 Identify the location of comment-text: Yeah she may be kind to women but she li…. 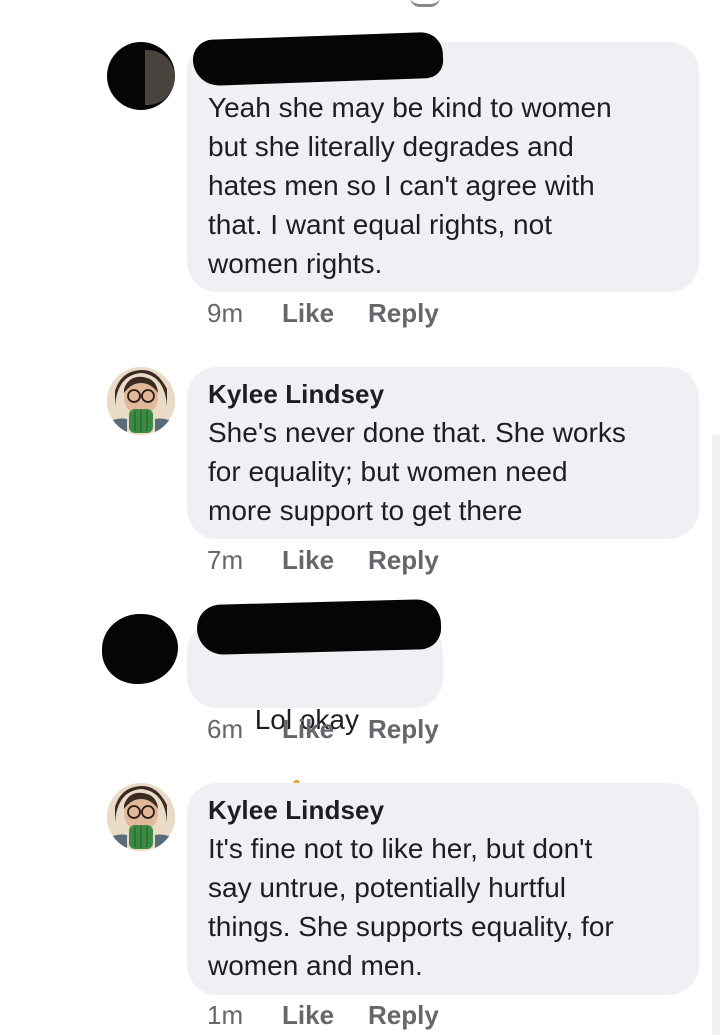
(410, 185).